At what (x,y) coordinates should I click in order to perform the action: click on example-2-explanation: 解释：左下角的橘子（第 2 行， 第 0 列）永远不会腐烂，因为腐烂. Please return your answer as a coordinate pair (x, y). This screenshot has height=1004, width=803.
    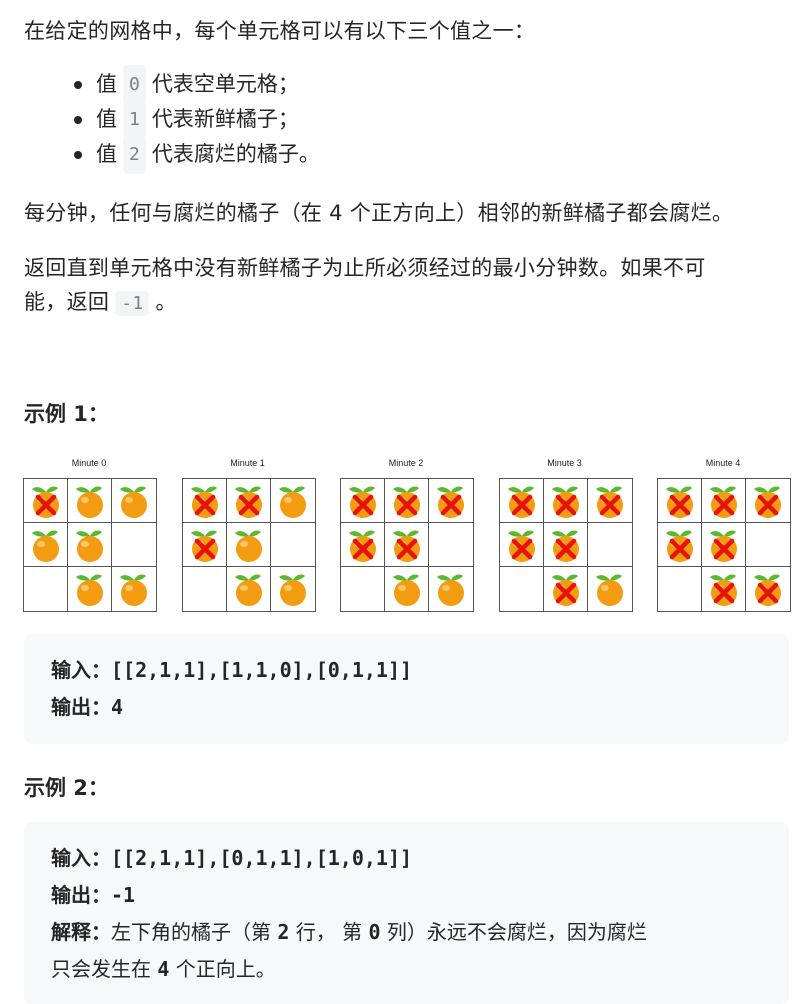
    Looking at the image, I should click on (420, 932).